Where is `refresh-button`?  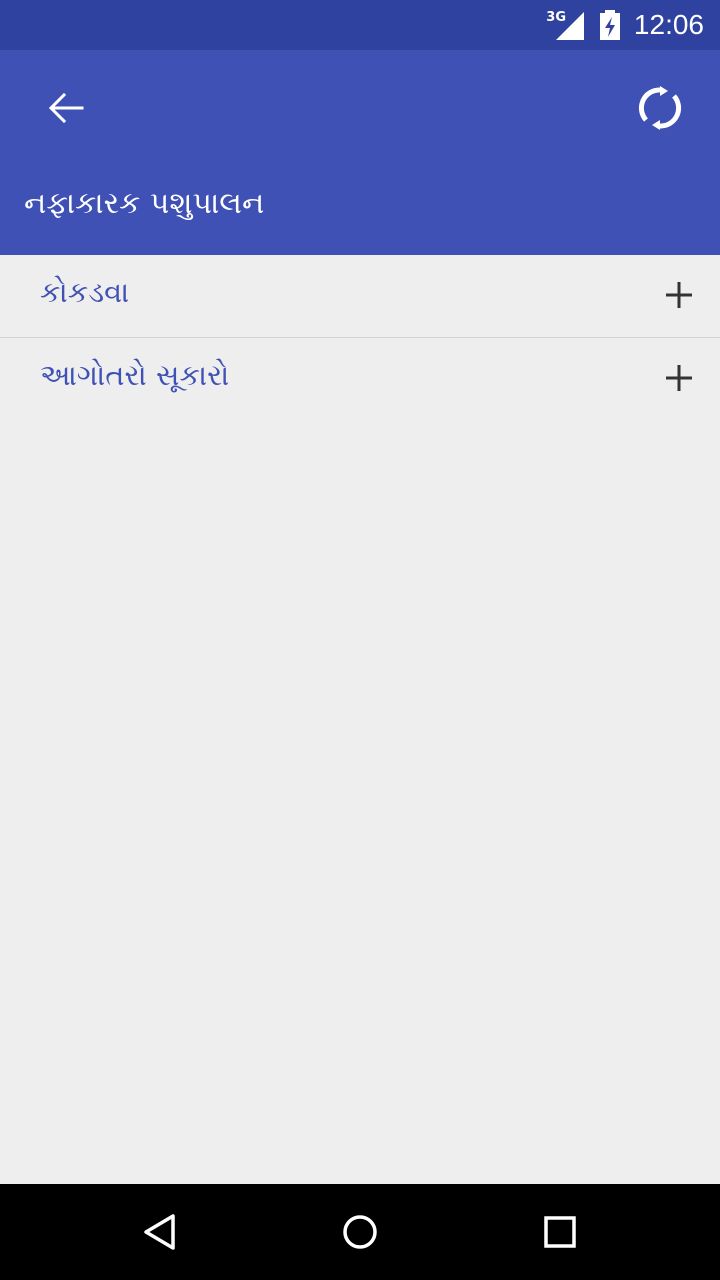 refresh-button is located at coordinates (660, 108).